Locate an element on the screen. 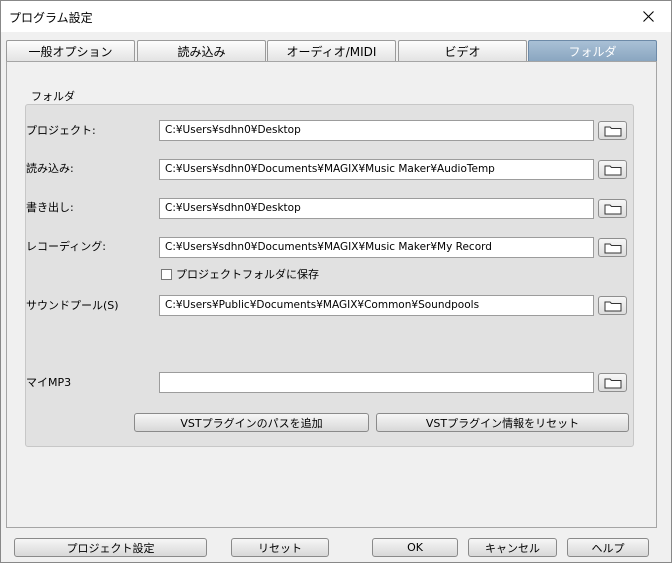  tab-import: 読み込み is located at coordinates (201, 50).